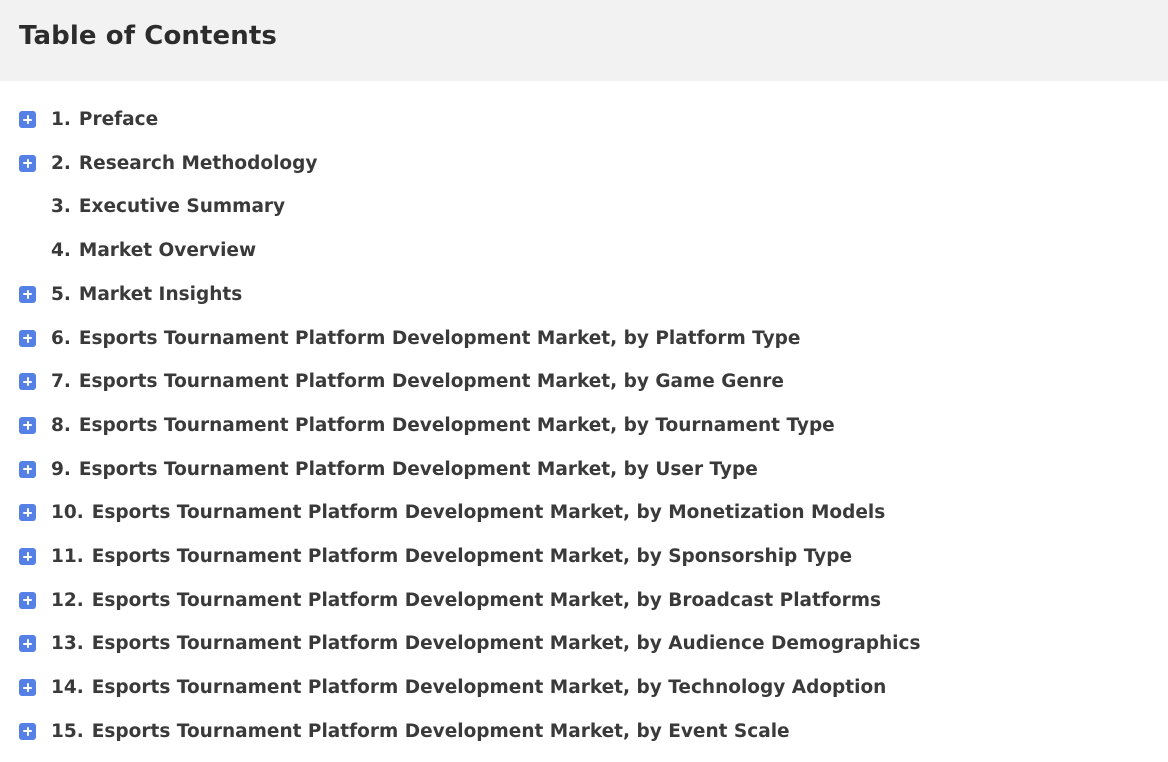 The image size is (1168, 762). What do you see at coordinates (584, 207) in the screenshot?
I see `toc-item: 3. Executive Summary` at bounding box center [584, 207].